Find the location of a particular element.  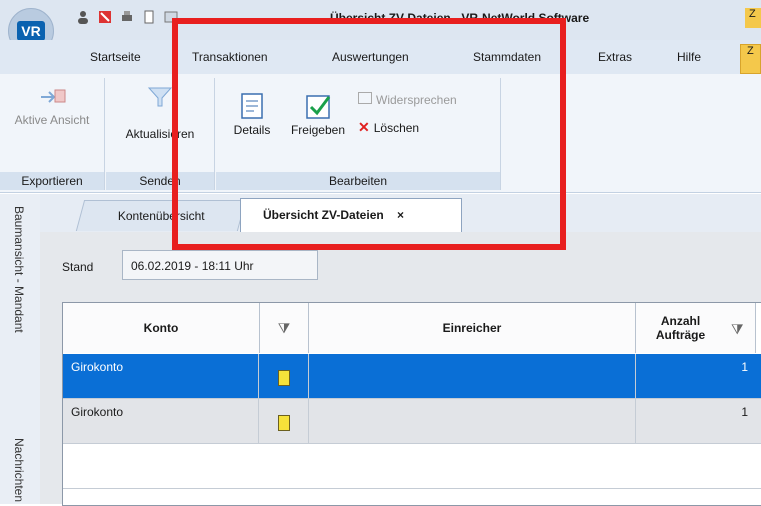

checkmark-icon is located at coordinates (318, 107).